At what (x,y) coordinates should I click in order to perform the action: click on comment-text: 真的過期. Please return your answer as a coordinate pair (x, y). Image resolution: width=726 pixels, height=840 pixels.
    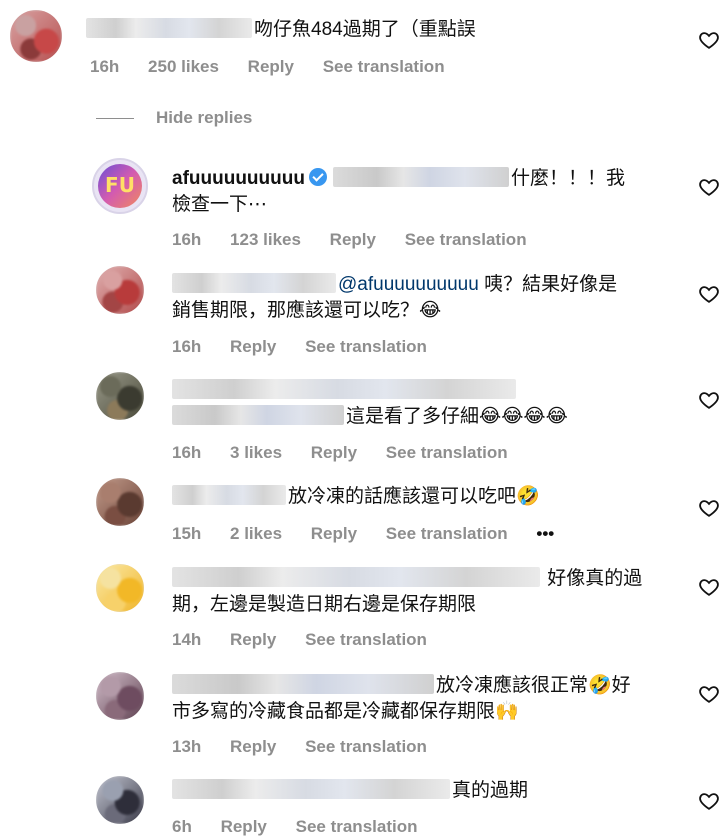
    Looking at the image, I should click on (350, 791).